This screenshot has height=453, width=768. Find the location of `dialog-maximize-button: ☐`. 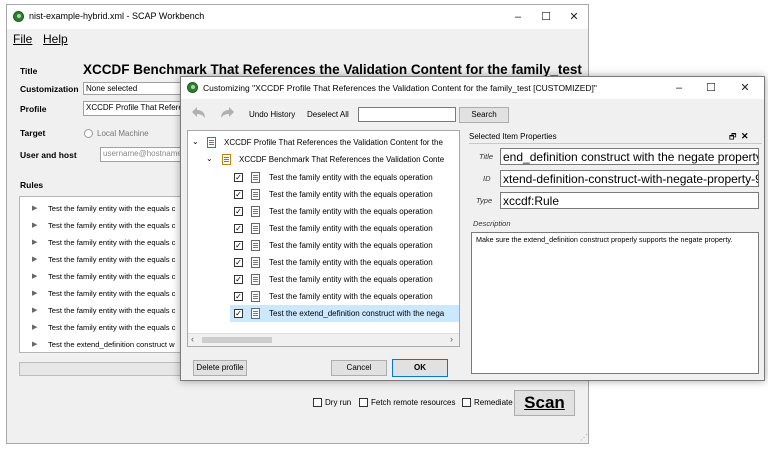

dialog-maximize-button: ☐ is located at coordinates (711, 88).